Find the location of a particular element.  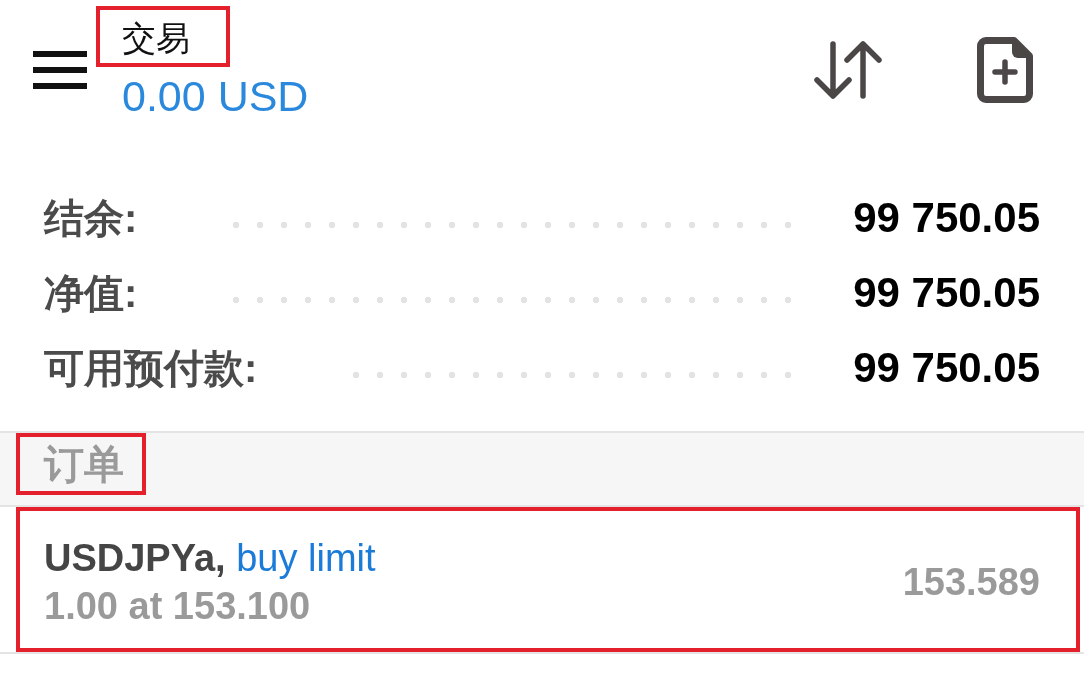

sort-button is located at coordinates (848, 70).